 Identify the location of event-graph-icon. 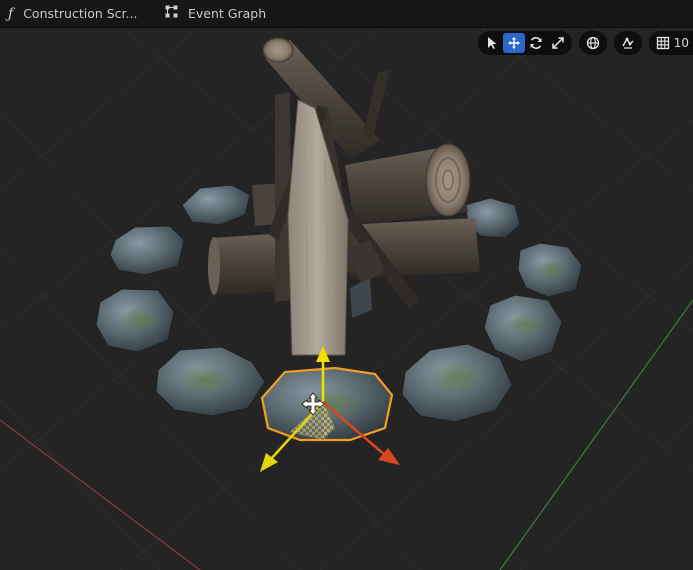
(171, 13).